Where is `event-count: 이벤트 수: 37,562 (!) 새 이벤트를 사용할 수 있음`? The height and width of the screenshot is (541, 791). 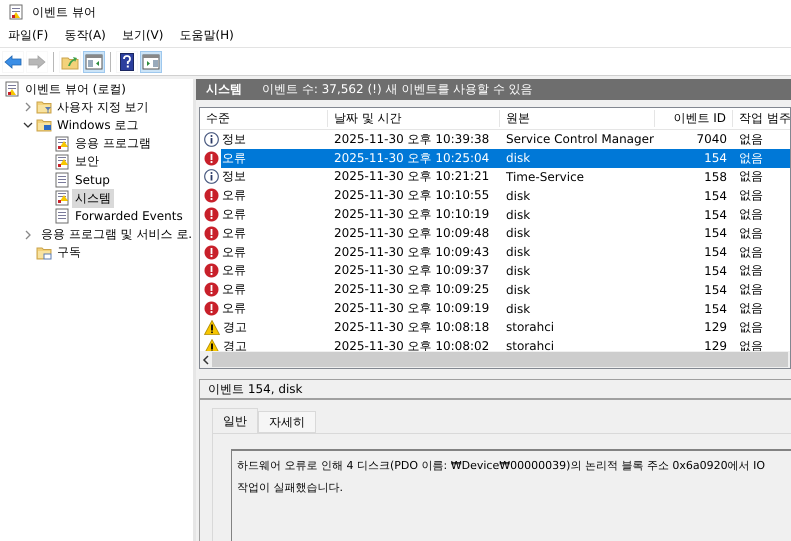 event-count: 이벤트 수: 37,562 (!) 새 이벤트를 사용할 수 있음 is located at coordinates (397, 89).